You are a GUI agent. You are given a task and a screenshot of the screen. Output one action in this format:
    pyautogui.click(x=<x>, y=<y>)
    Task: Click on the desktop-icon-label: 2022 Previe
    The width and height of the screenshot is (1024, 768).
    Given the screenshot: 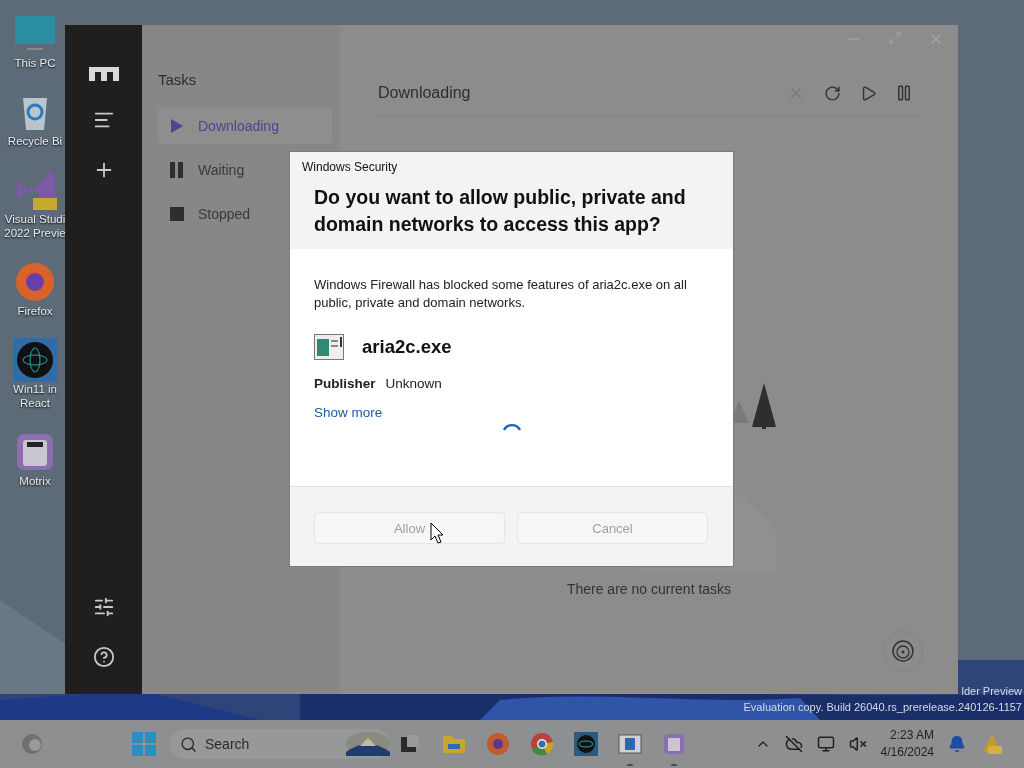 What is the action you would take?
    pyautogui.click(x=35, y=233)
    